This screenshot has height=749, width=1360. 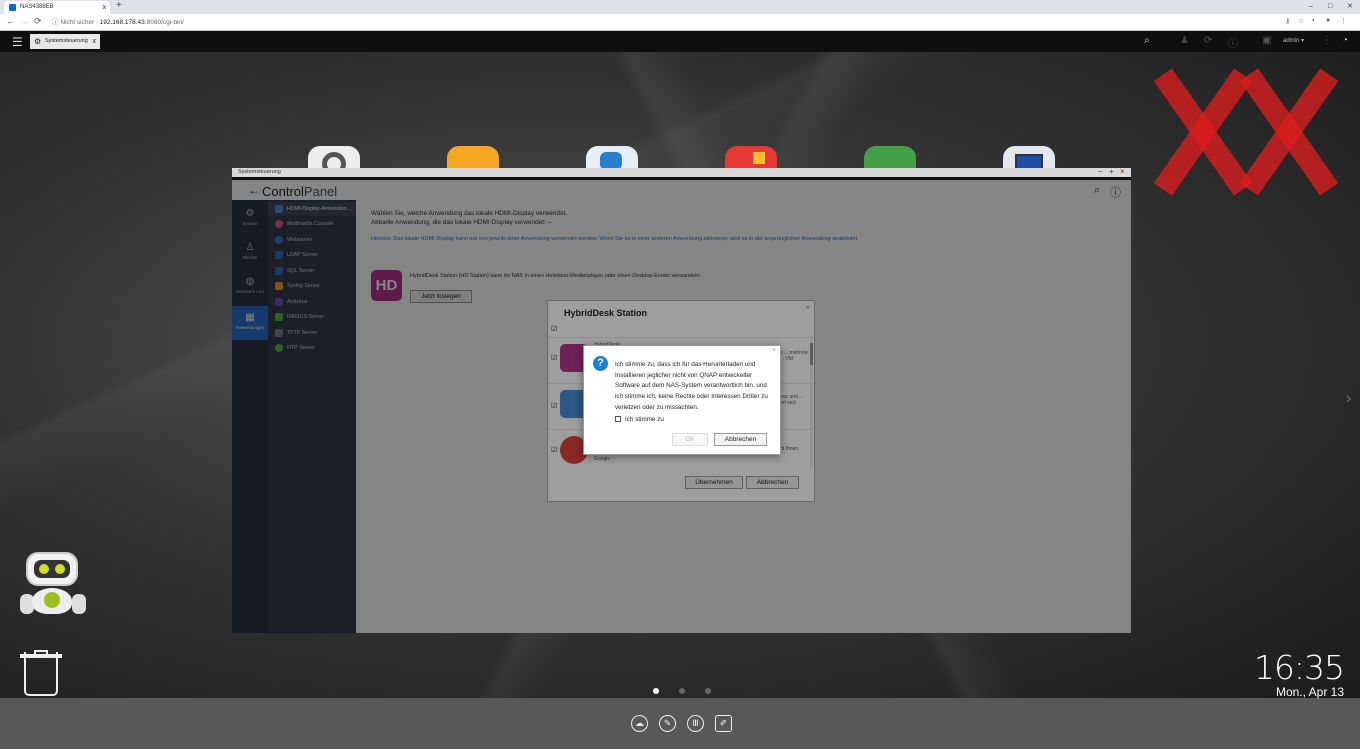 I want to click on task-tab-control-panel: ⚙ Systemsteuerung x, so click(x=65, y=41).